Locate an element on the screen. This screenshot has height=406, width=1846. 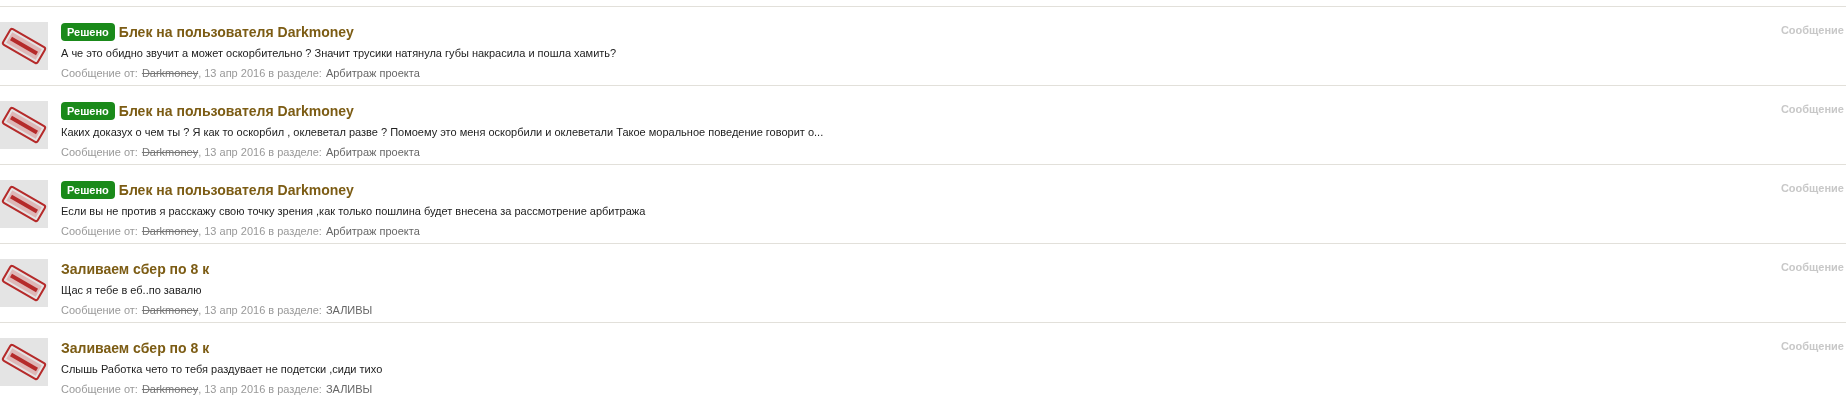
message-snippet: Слышь Работка чето то тебя раздувает не подетски ,сиди тихо is located at coordinates (222, 369).